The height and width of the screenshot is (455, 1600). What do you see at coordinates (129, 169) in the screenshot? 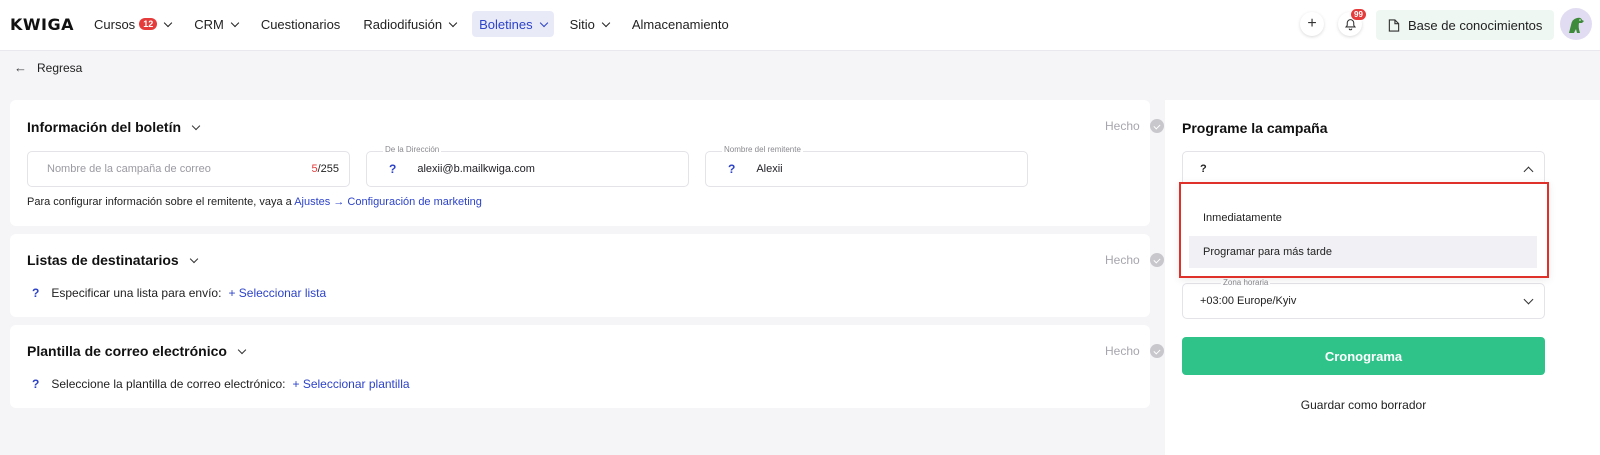
I see `campaign-name-placeholder: Nombre de la campaña de correo` at bounding box center [129, 169].